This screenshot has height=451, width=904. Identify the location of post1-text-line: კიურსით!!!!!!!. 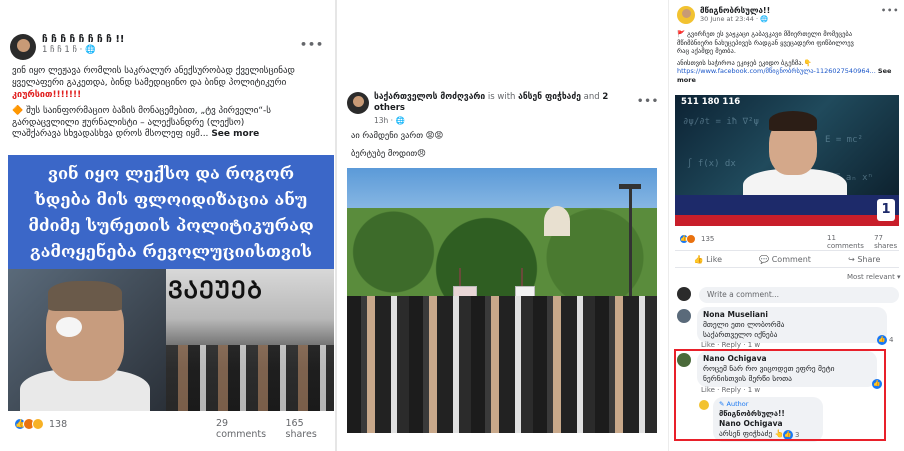
(47, 94).